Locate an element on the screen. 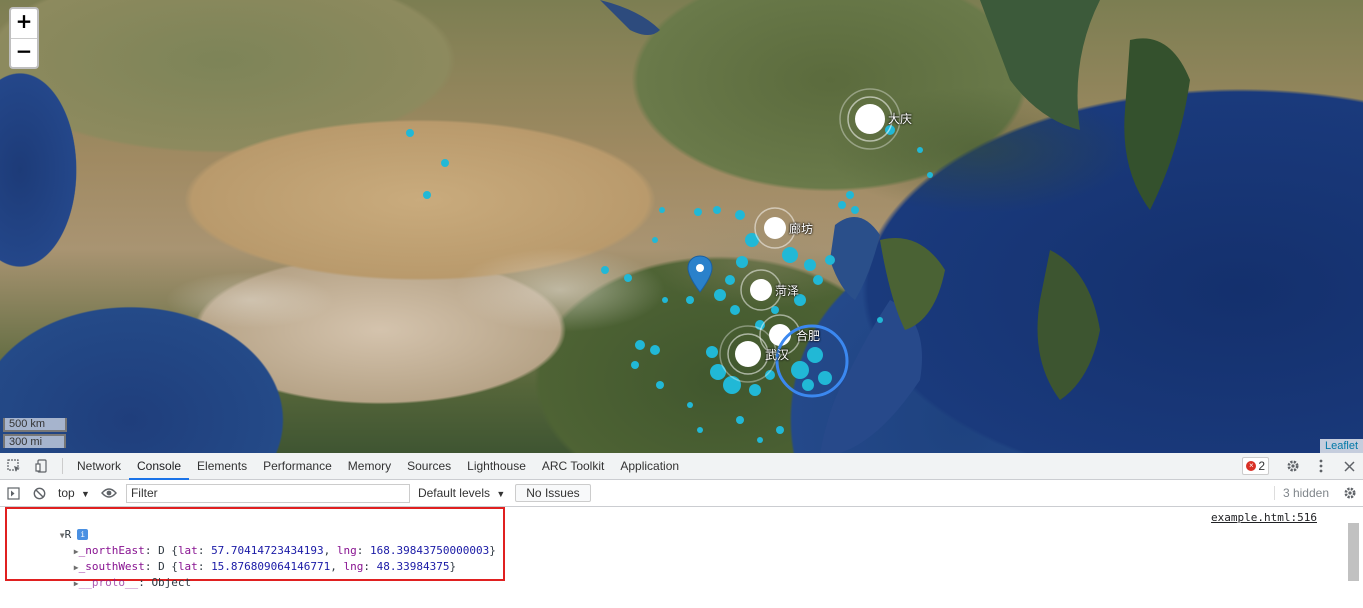 The height and width of the screenshot is (608, 1363). console-filter-input is located at coordinates (267, 493).